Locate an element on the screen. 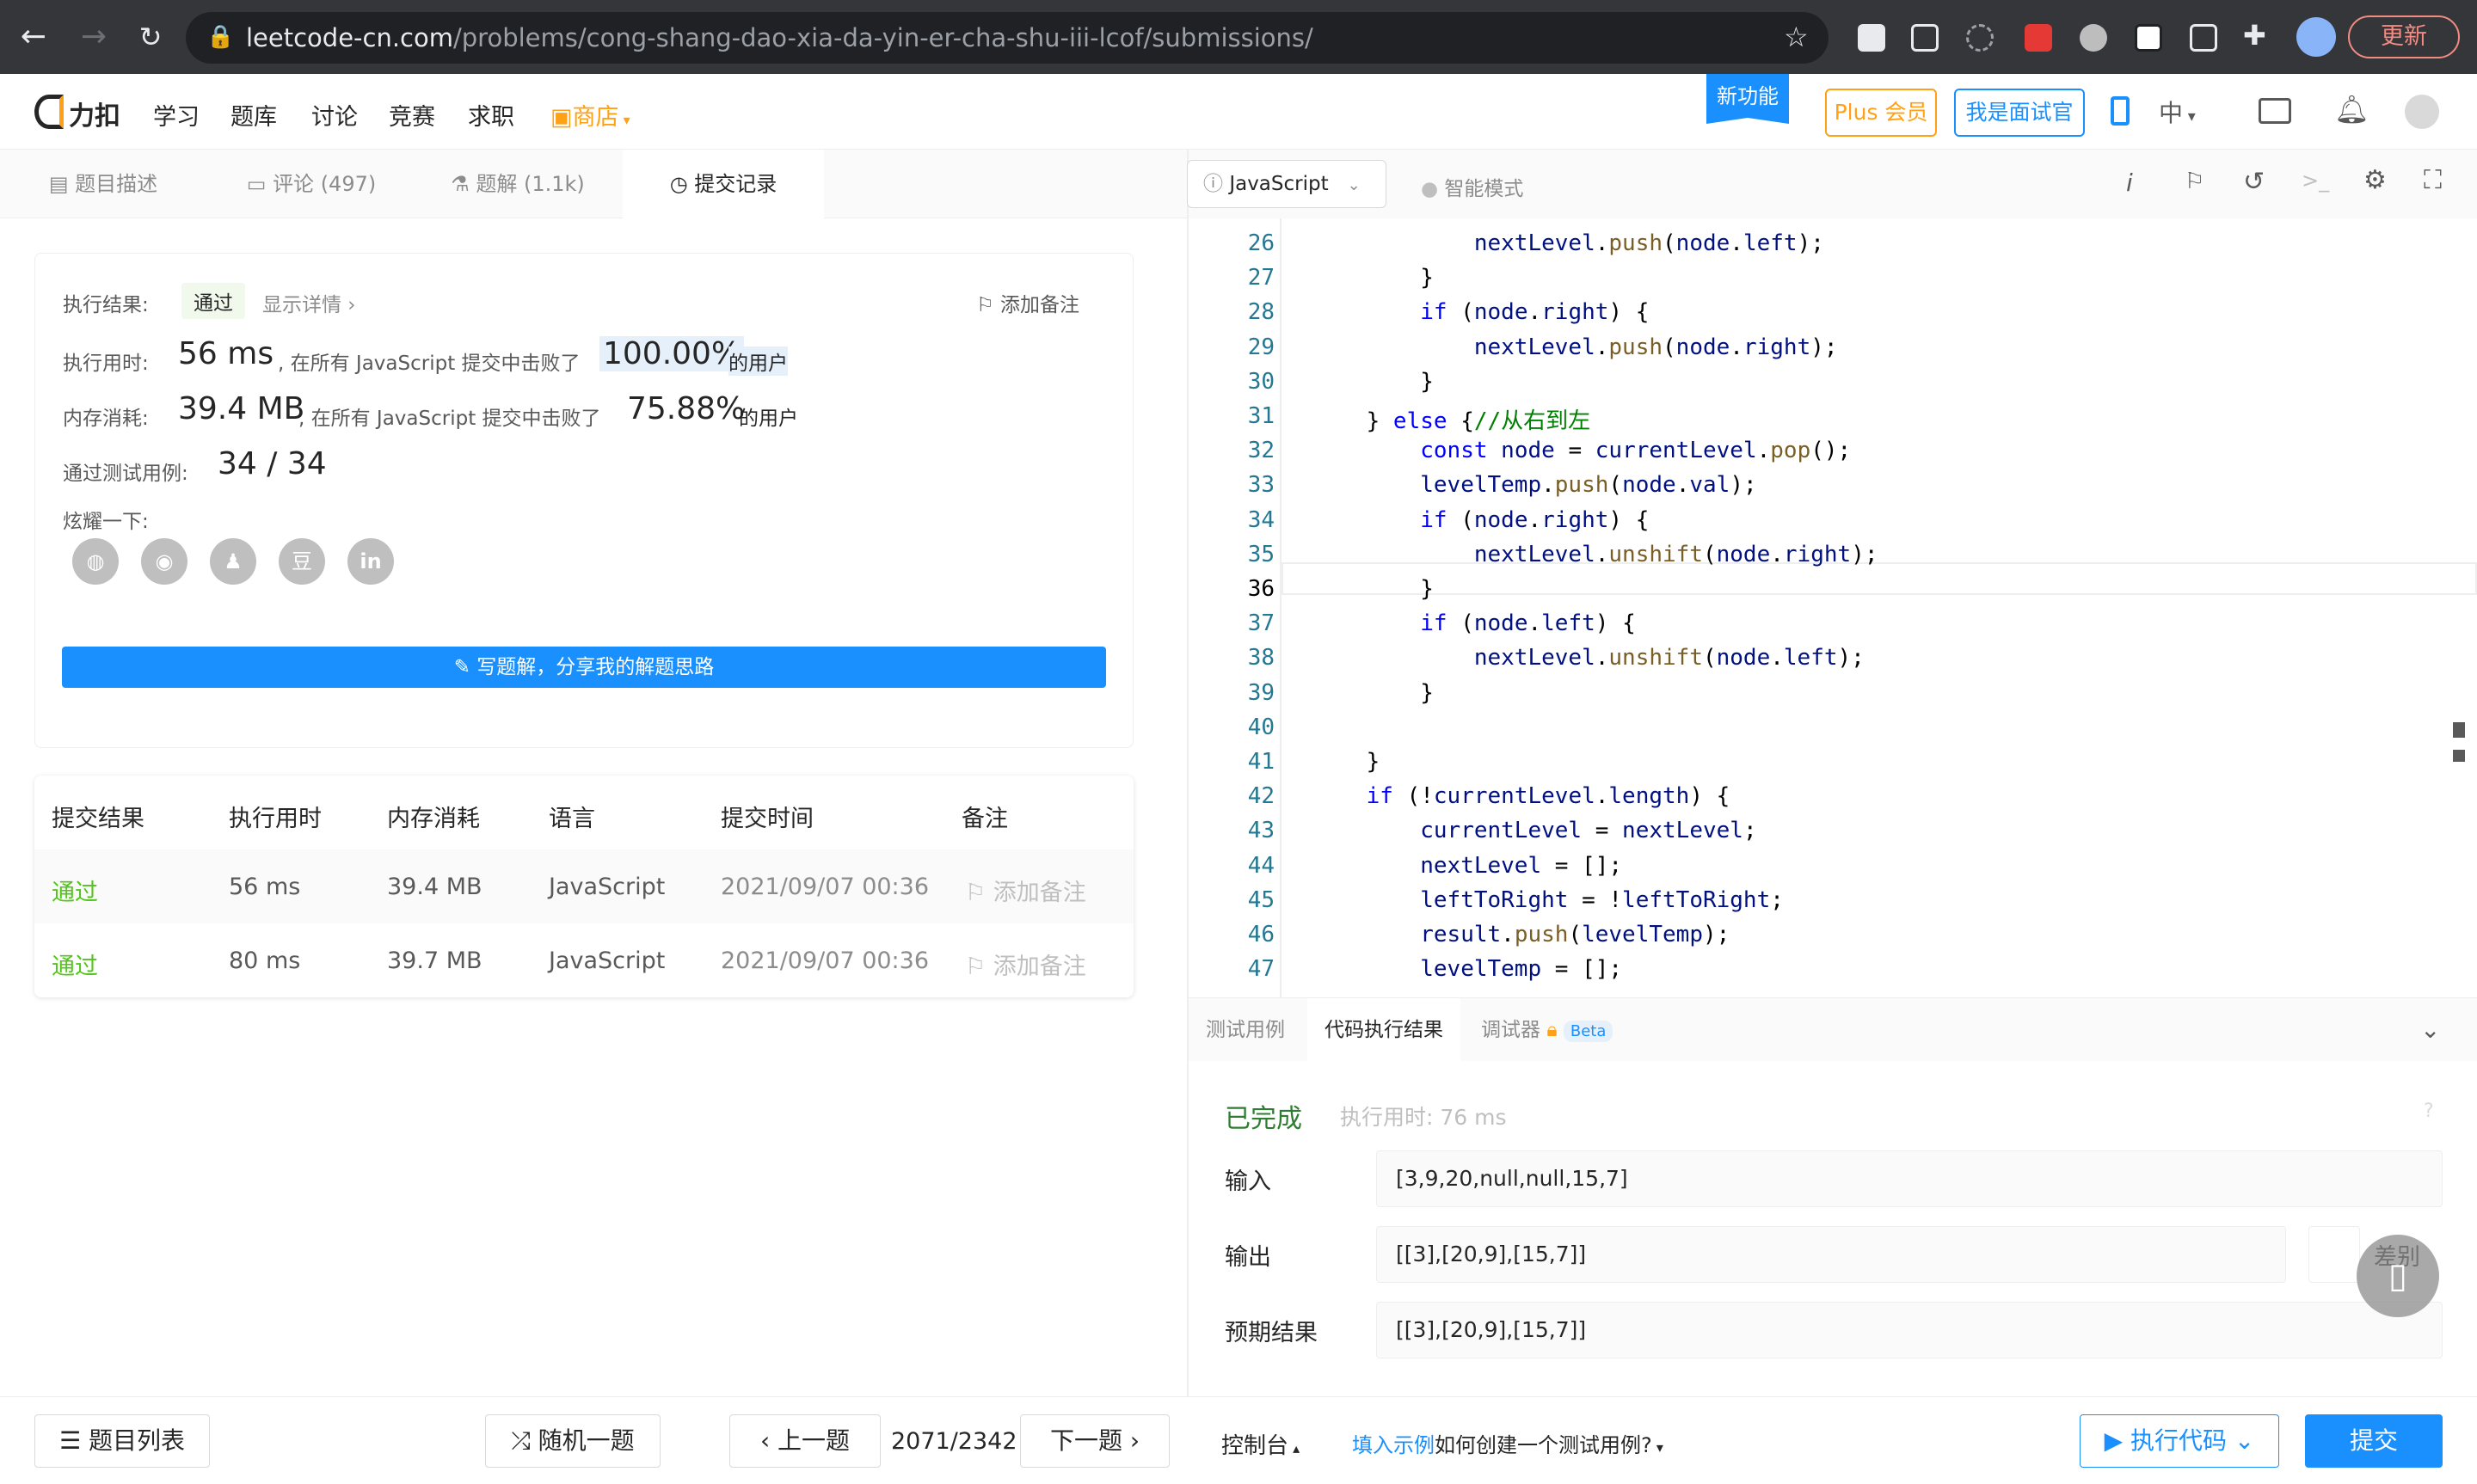  reset-icon: ↺ is located at coordinates (2254, 182).